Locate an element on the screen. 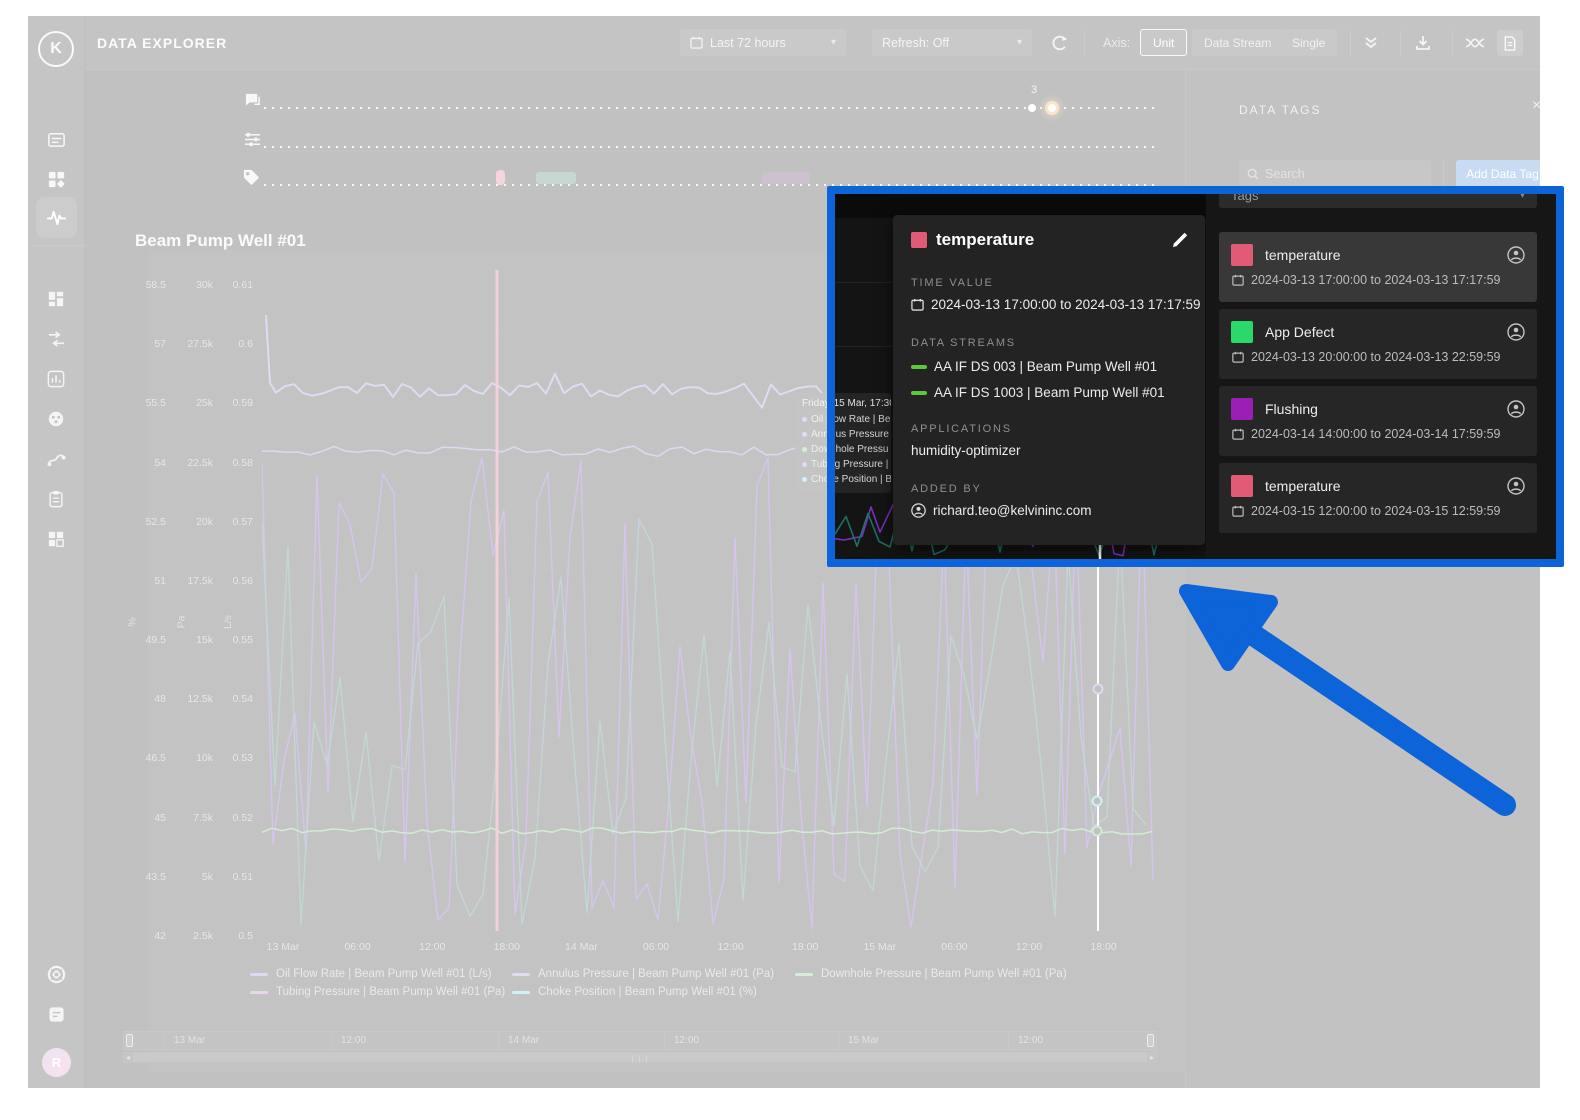 The width and height of the screenshot is (1580, 1120). data-stream-label: AA IF DS 003 | Beam Pump Well #01 is located at coordinates (1046, 366).